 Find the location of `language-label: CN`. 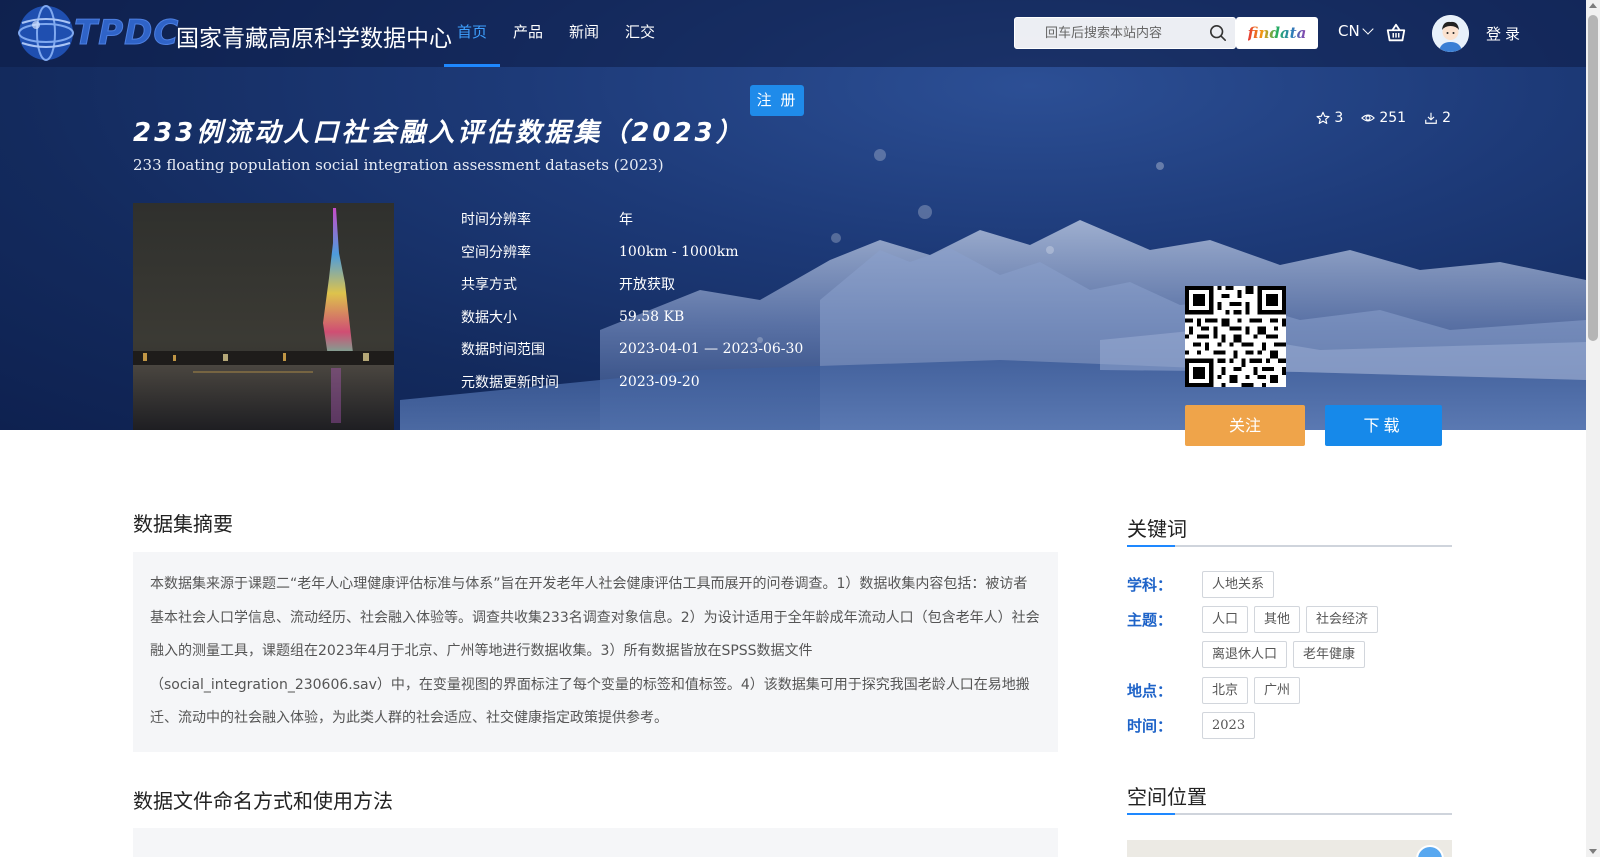

language-label: CN is located at coordinates (1349, 31).